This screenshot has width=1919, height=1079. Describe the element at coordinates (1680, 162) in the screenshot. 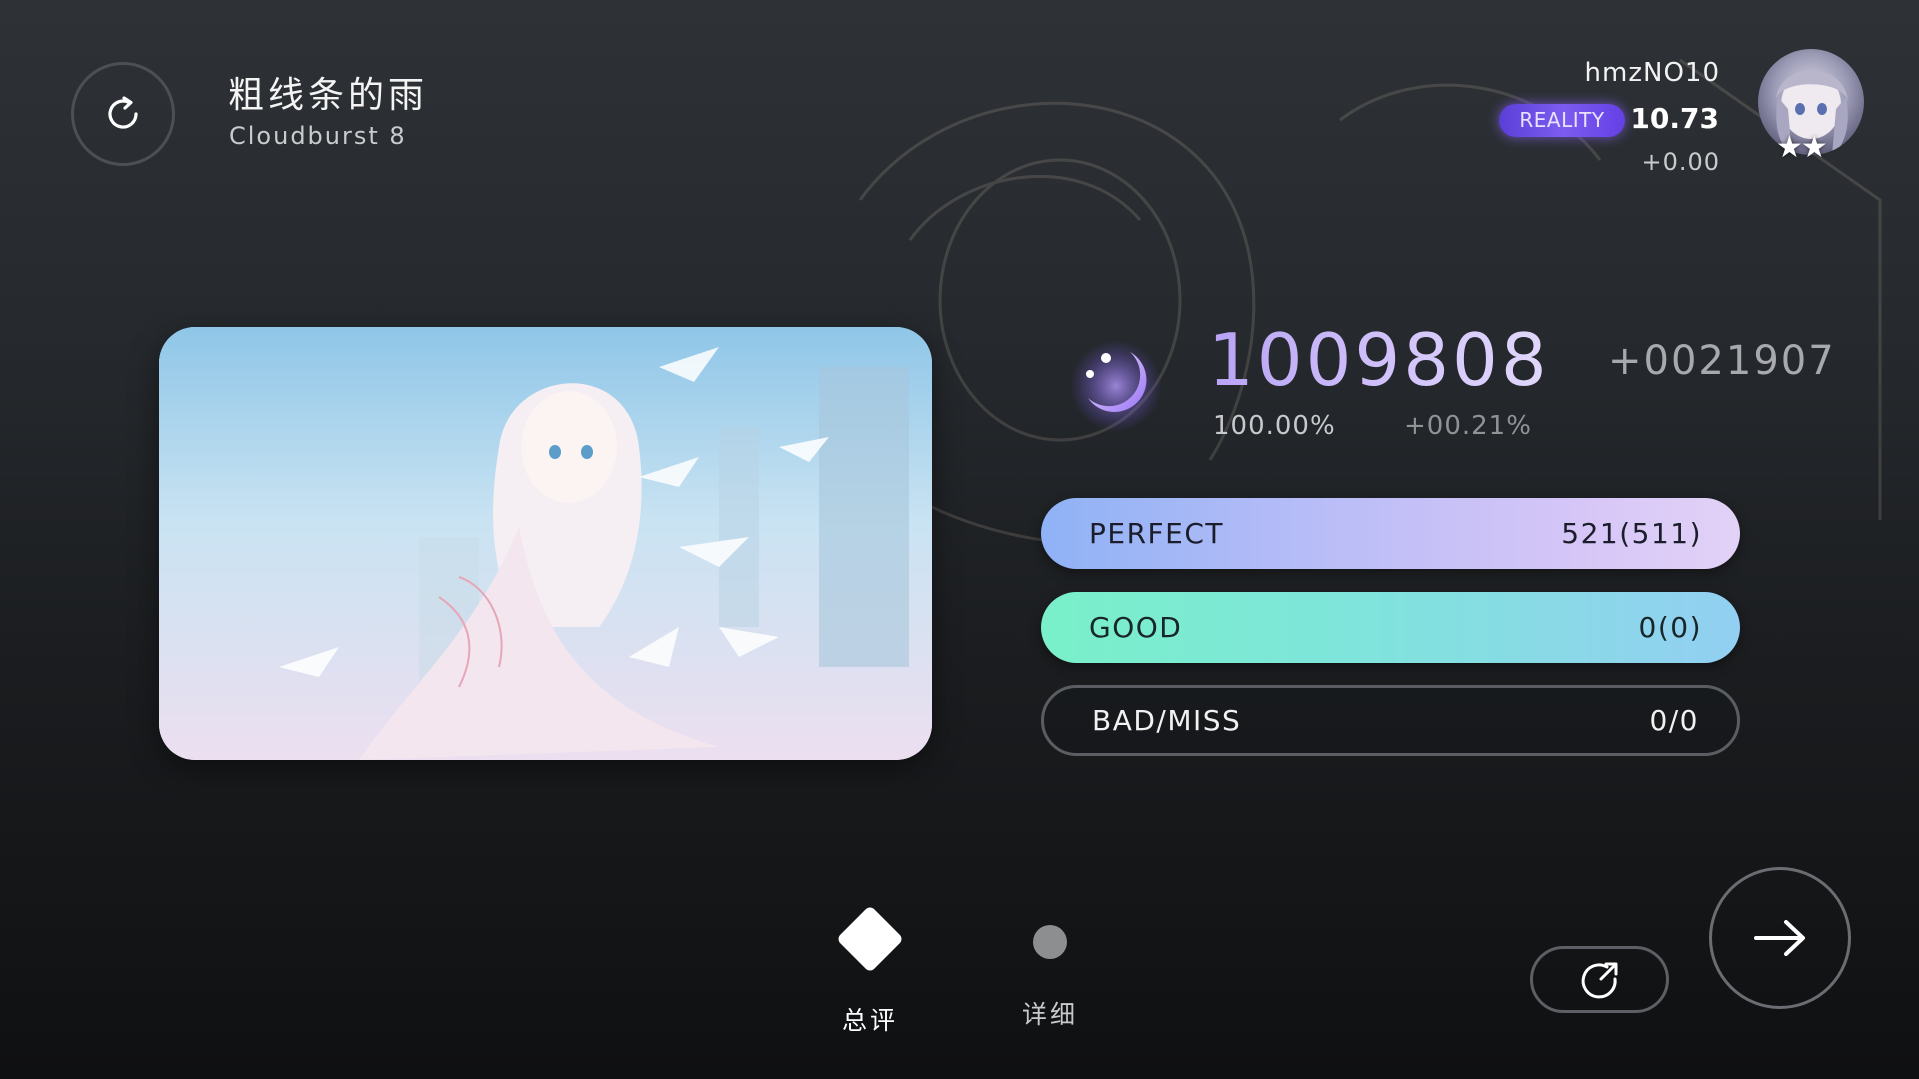

I see `player-rks-delta: +0.00` at that location.